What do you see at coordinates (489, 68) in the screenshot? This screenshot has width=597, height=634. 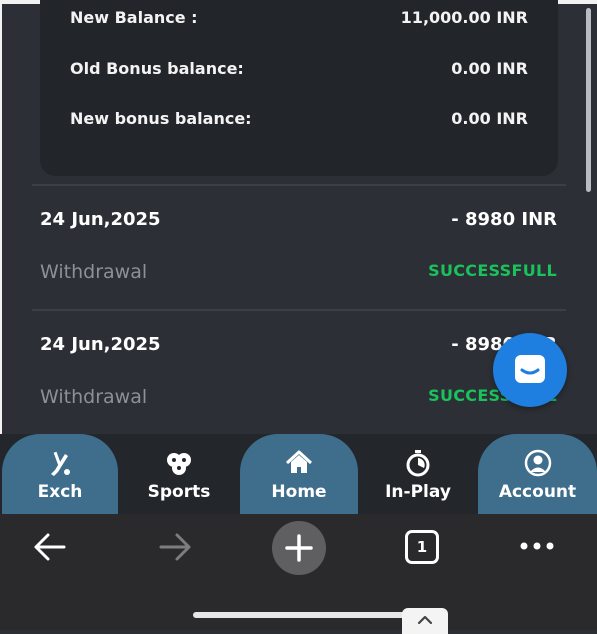 I see `old-bonus-balance-value: 0.00 INR` at bounding box center [489, 68].